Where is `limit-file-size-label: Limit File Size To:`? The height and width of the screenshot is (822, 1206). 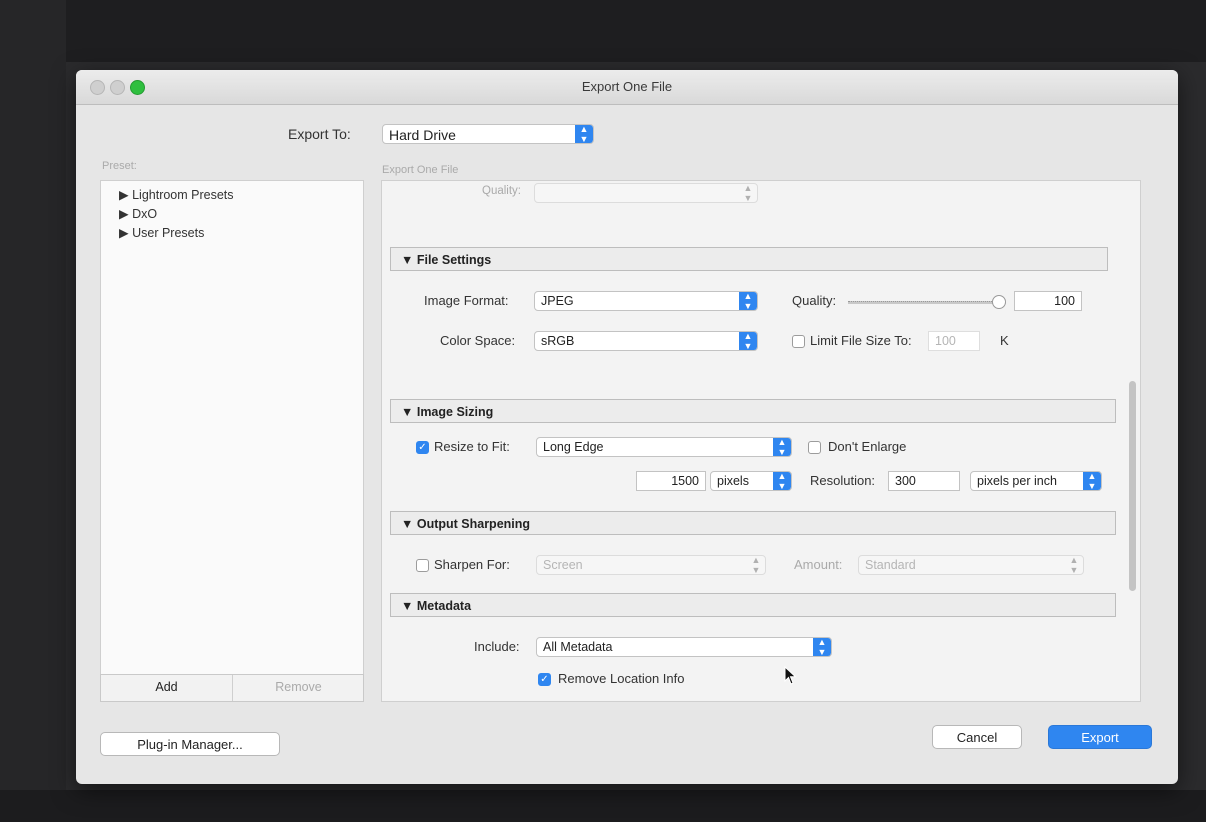
limit-file-size-label: Limit File Size To: is located at coordinates (861, 340).